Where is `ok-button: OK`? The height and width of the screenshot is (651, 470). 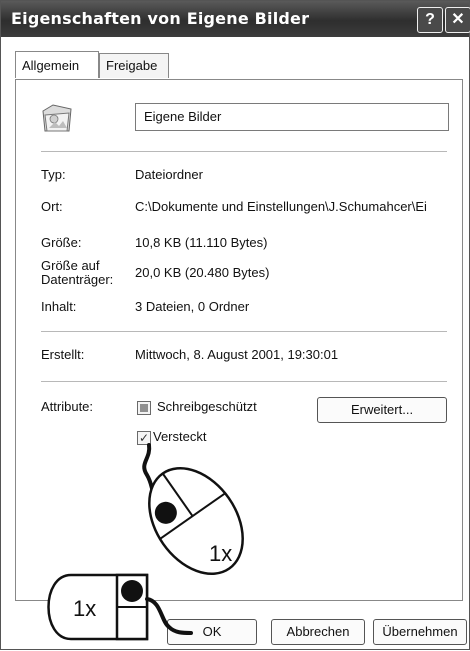 ok-button: OK is located at coordinates (212, 632).